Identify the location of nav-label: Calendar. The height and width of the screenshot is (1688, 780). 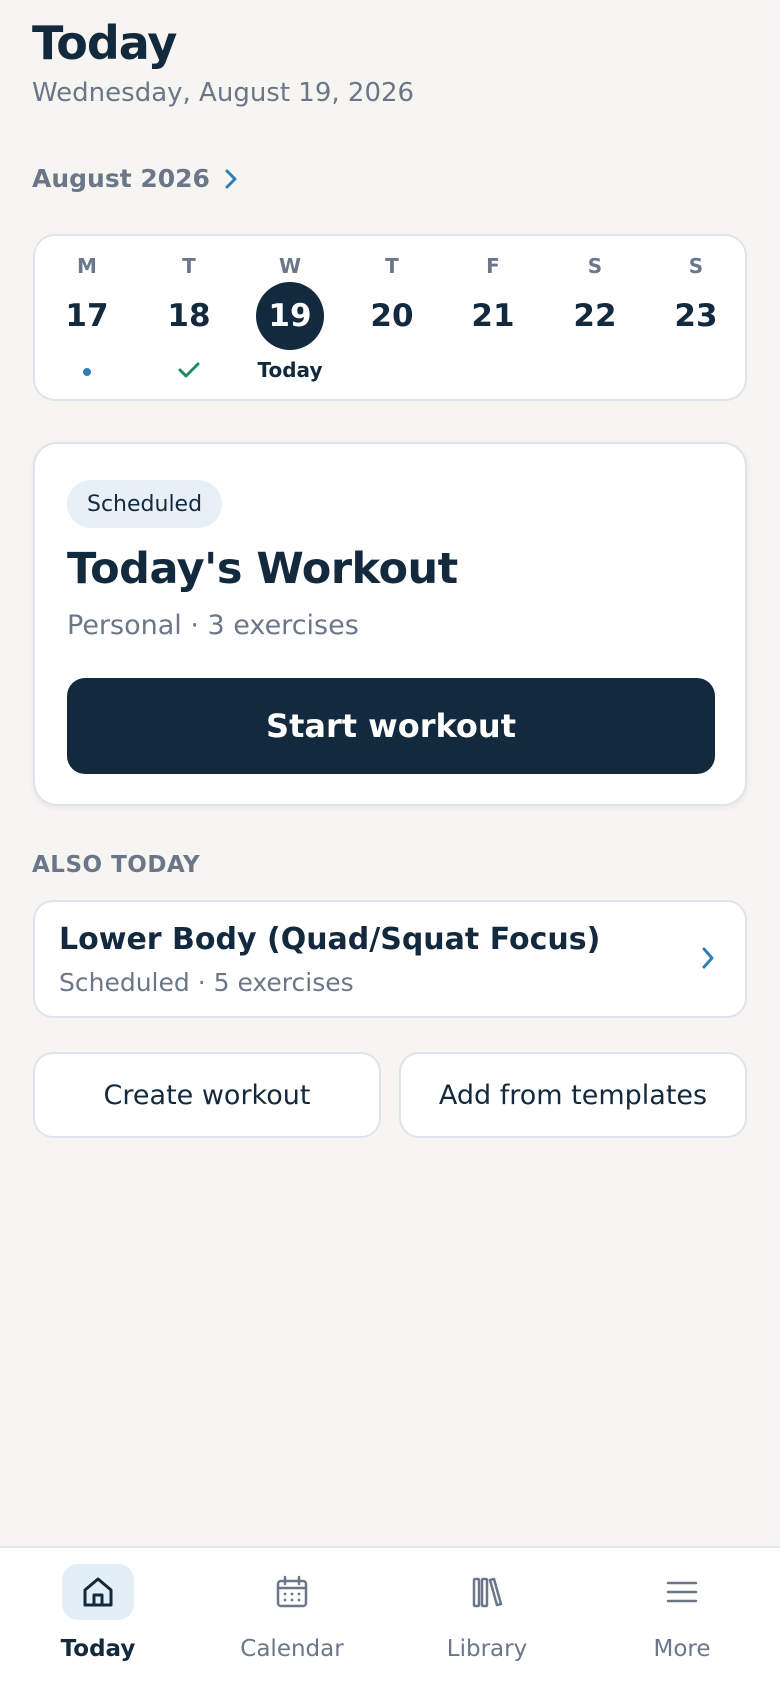
(292, 1649).